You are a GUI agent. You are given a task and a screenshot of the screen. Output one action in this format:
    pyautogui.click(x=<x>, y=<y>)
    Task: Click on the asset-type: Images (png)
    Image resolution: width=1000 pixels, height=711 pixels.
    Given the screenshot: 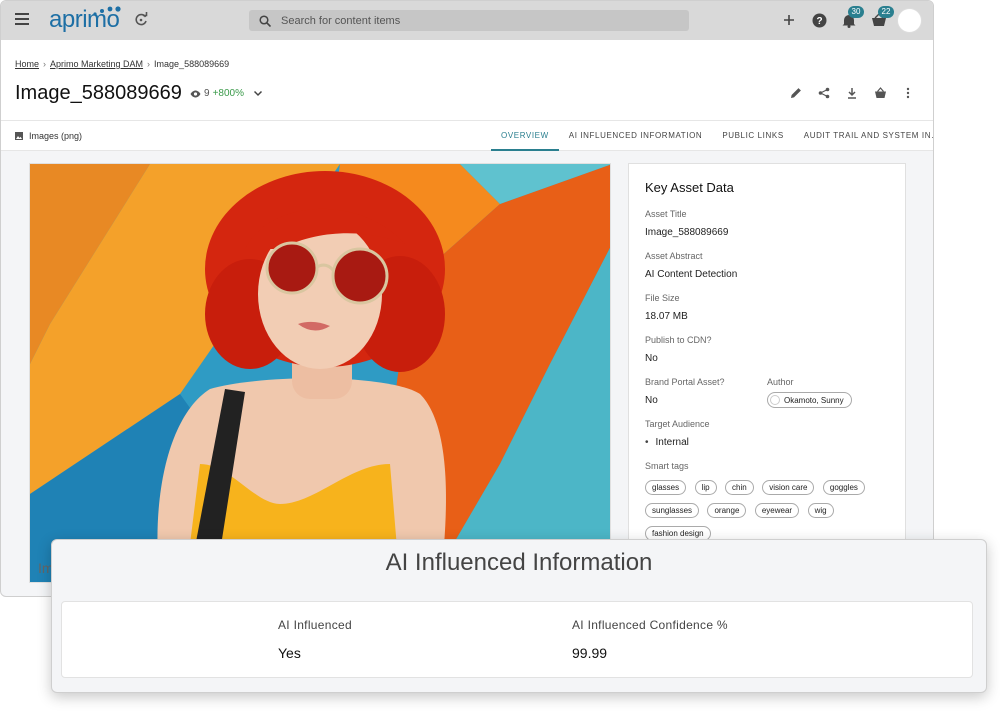 What is the action you would take?
    pyautogui.click(x=48, y=136)
    